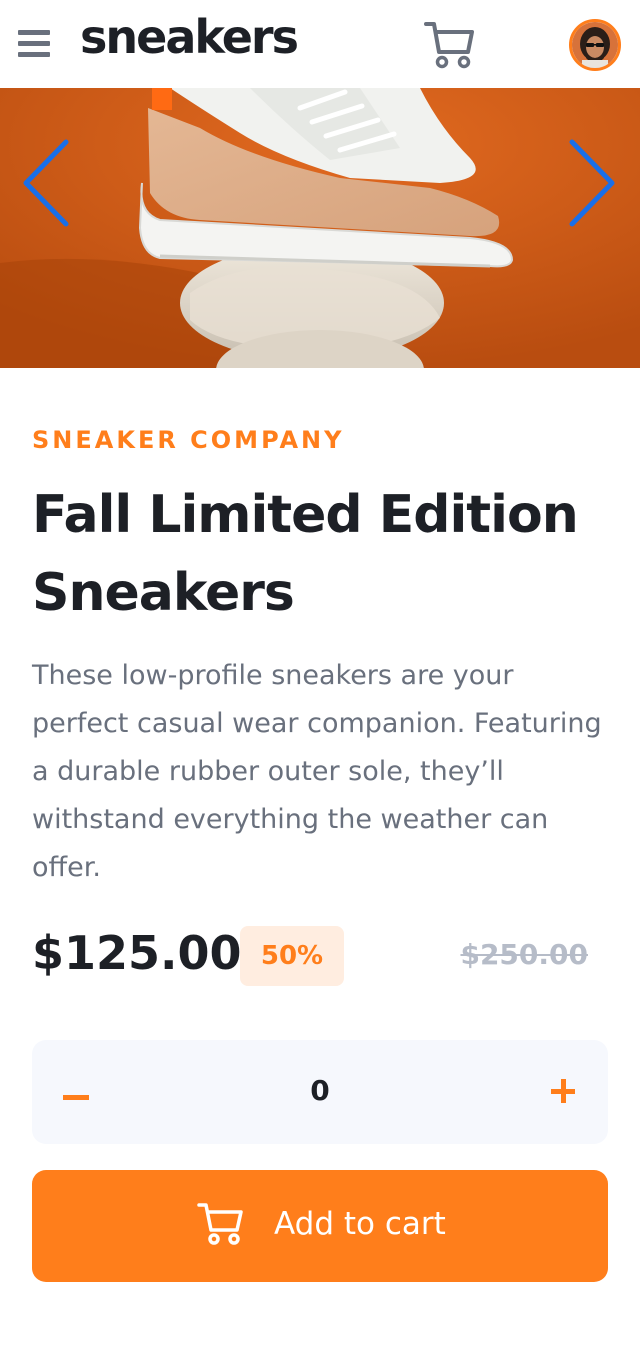 This screenshot has height=1346, width=640. Describe the element at coordinates (137, 953) in the screenshot. I see `current-price: $125.00` at that location.